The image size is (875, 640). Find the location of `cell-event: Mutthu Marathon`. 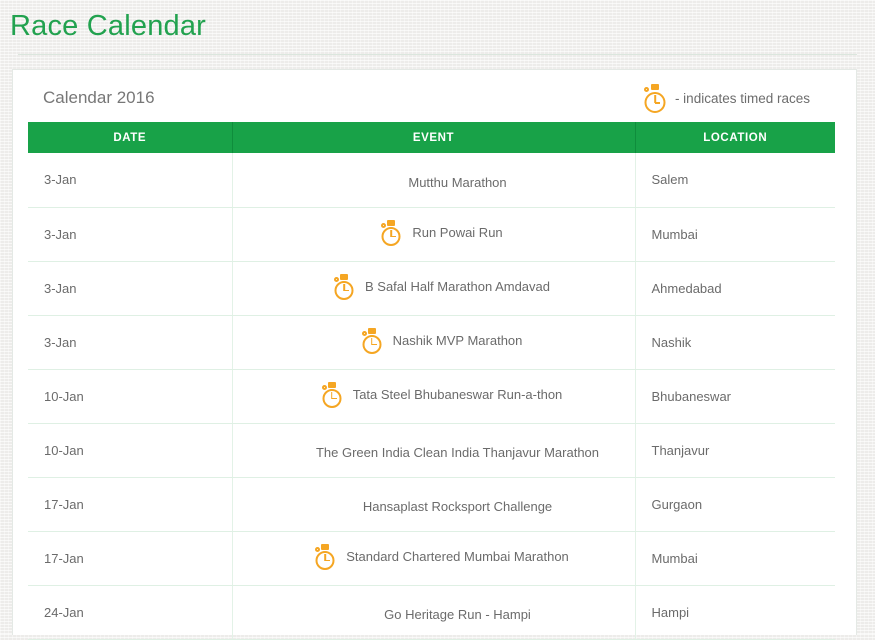

cell-event: Mutthu Marathon is located at coordinates (434, 180).